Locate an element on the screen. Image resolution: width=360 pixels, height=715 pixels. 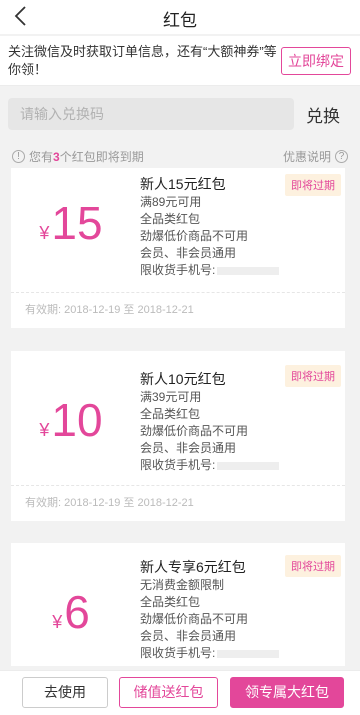
coupon-summary: ! 您有 3 个红包即将到期 优惠说明 ? is located at coordinates (180, 157).